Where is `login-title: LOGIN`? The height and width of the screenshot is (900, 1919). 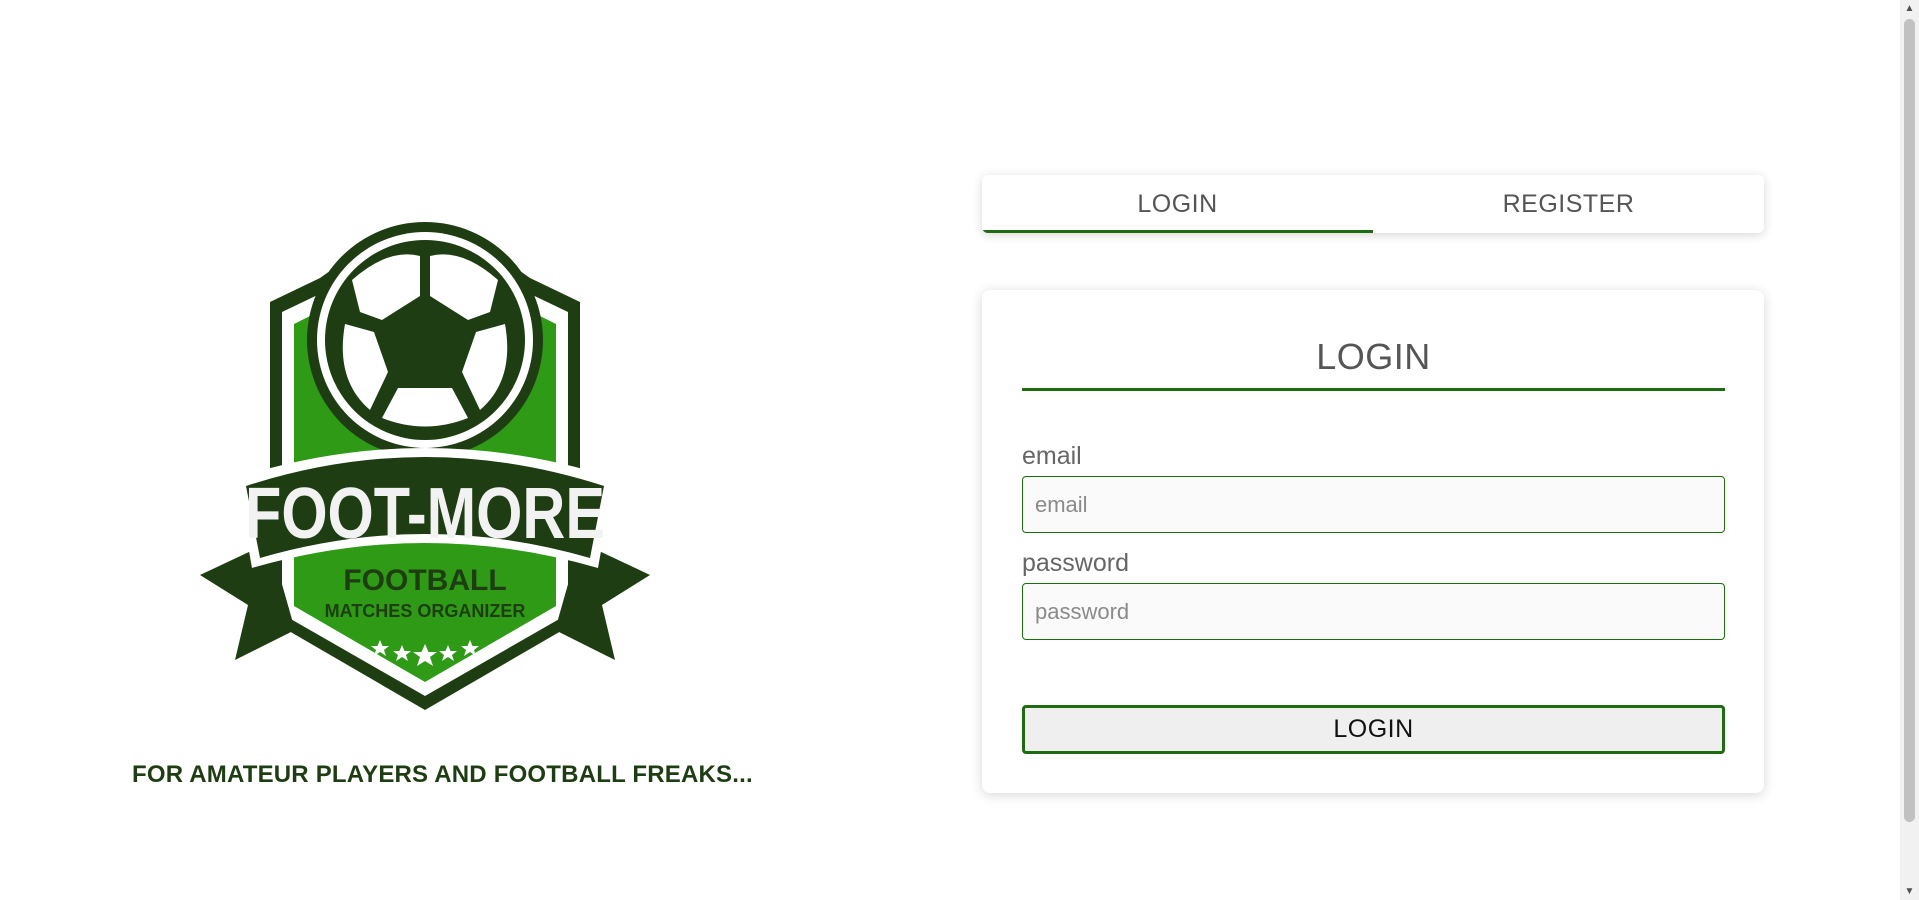
login-title: LOGIN is located at coordinates (1373, 363).